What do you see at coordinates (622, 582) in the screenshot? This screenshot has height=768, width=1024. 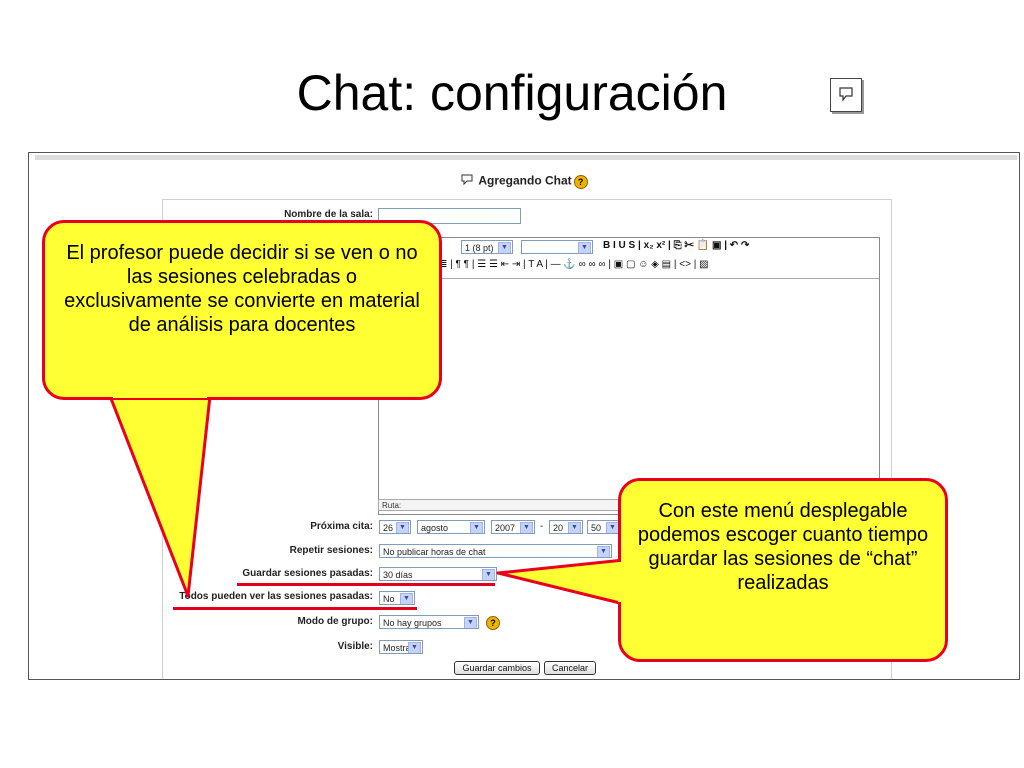 I see `right-tail-seam` at bounding box center [622, 582].